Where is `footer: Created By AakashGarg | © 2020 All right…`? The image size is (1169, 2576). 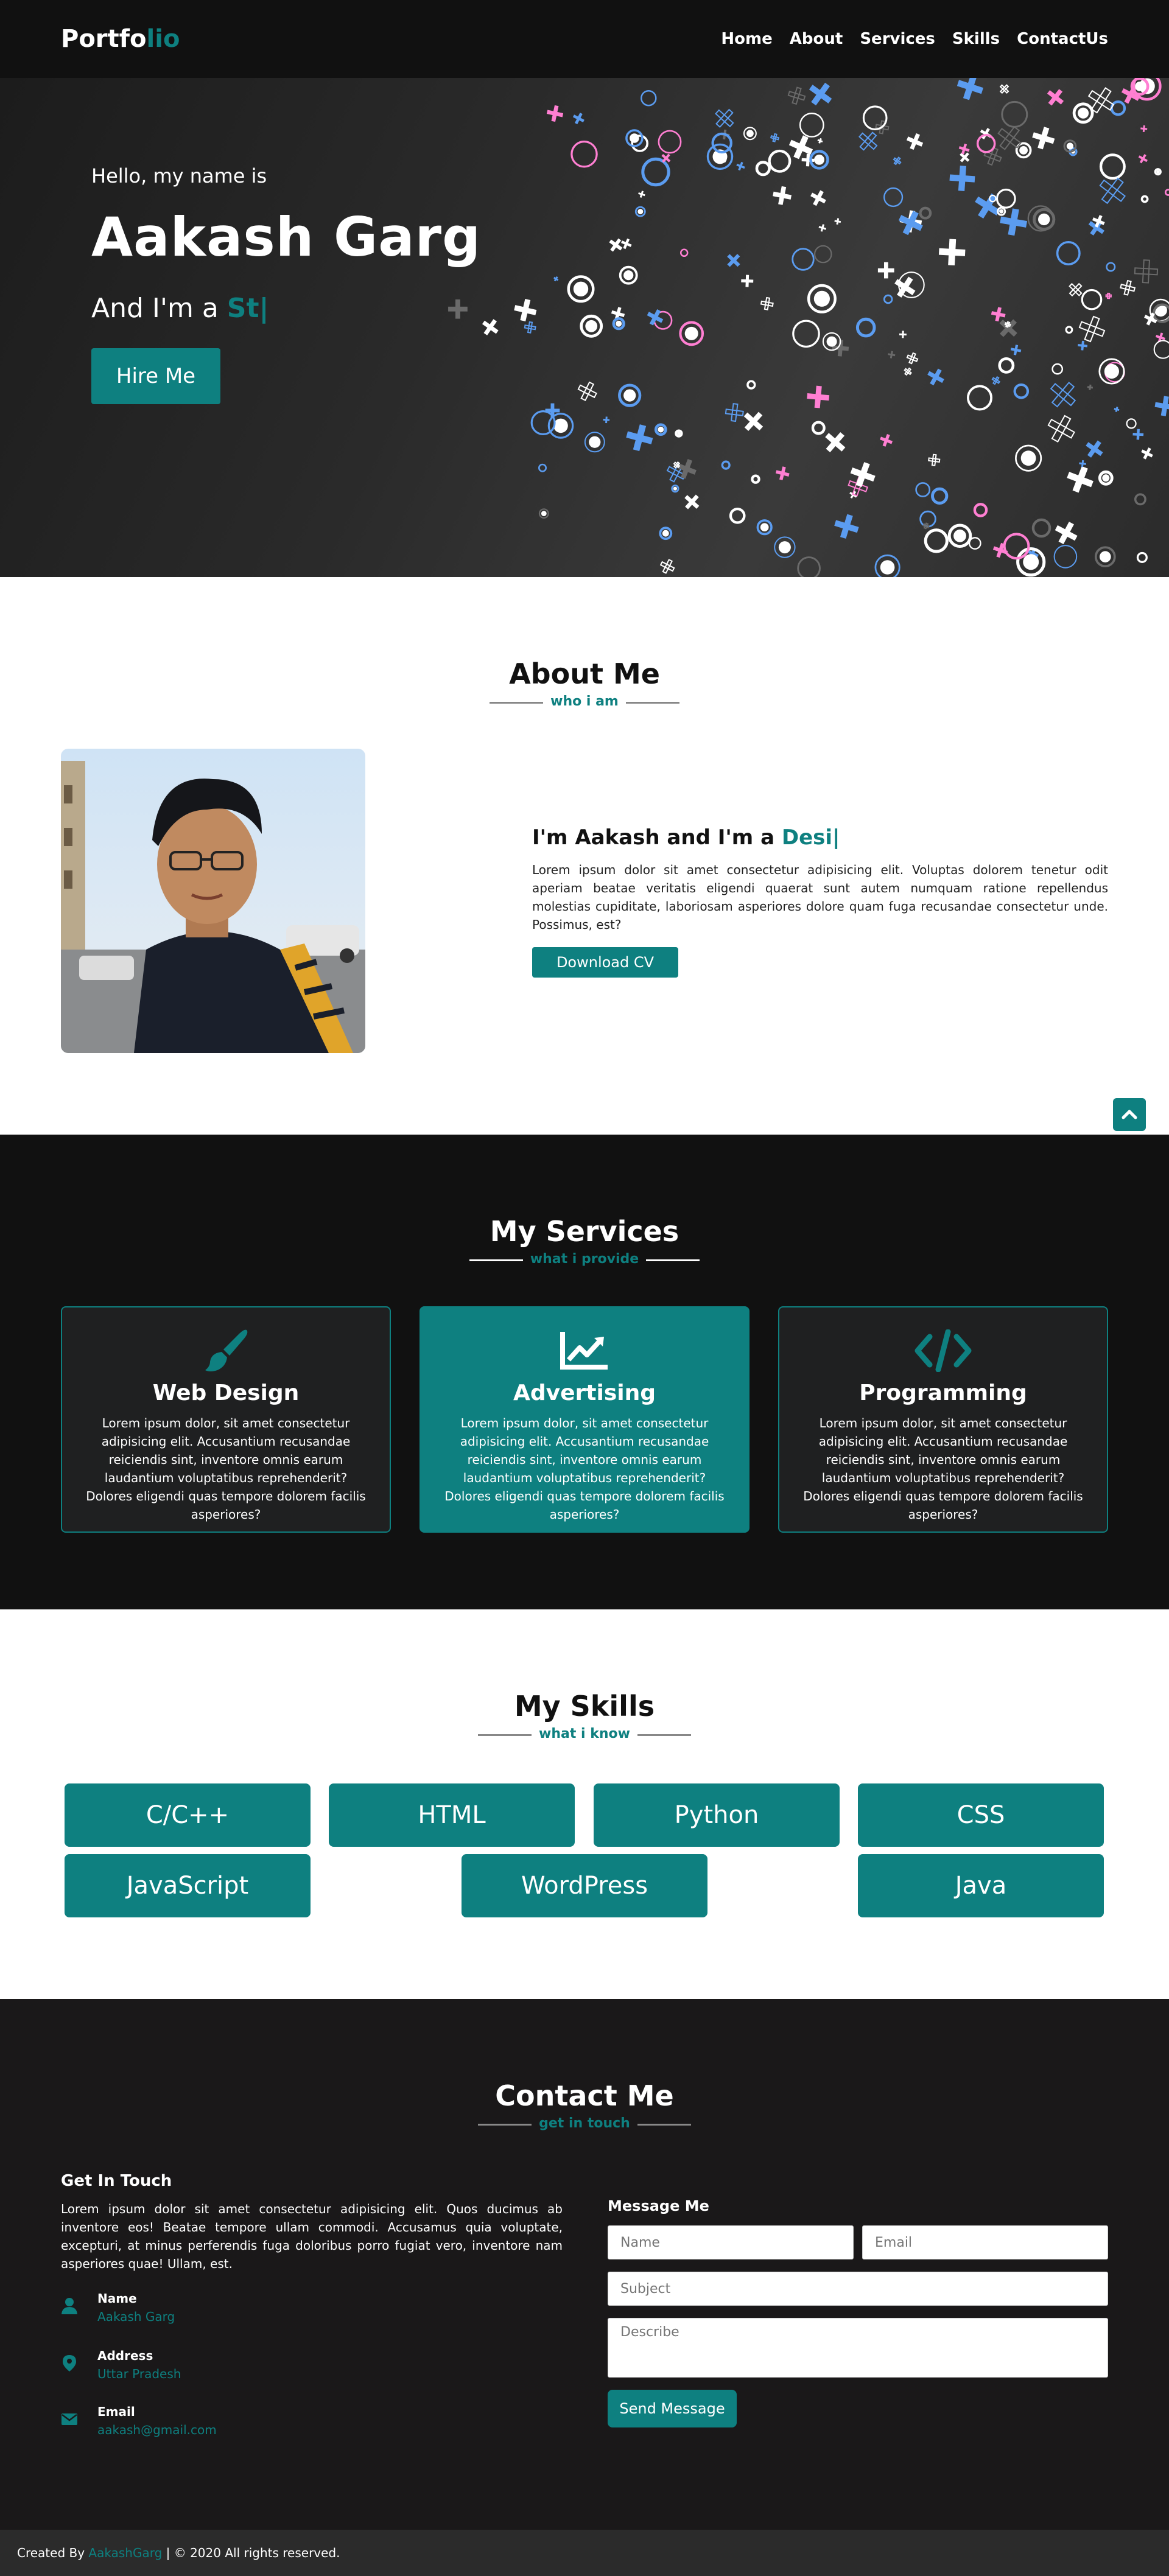
footer: Created By AakashGarg | © 2020 All right… is located at coordinates (584, 2553).